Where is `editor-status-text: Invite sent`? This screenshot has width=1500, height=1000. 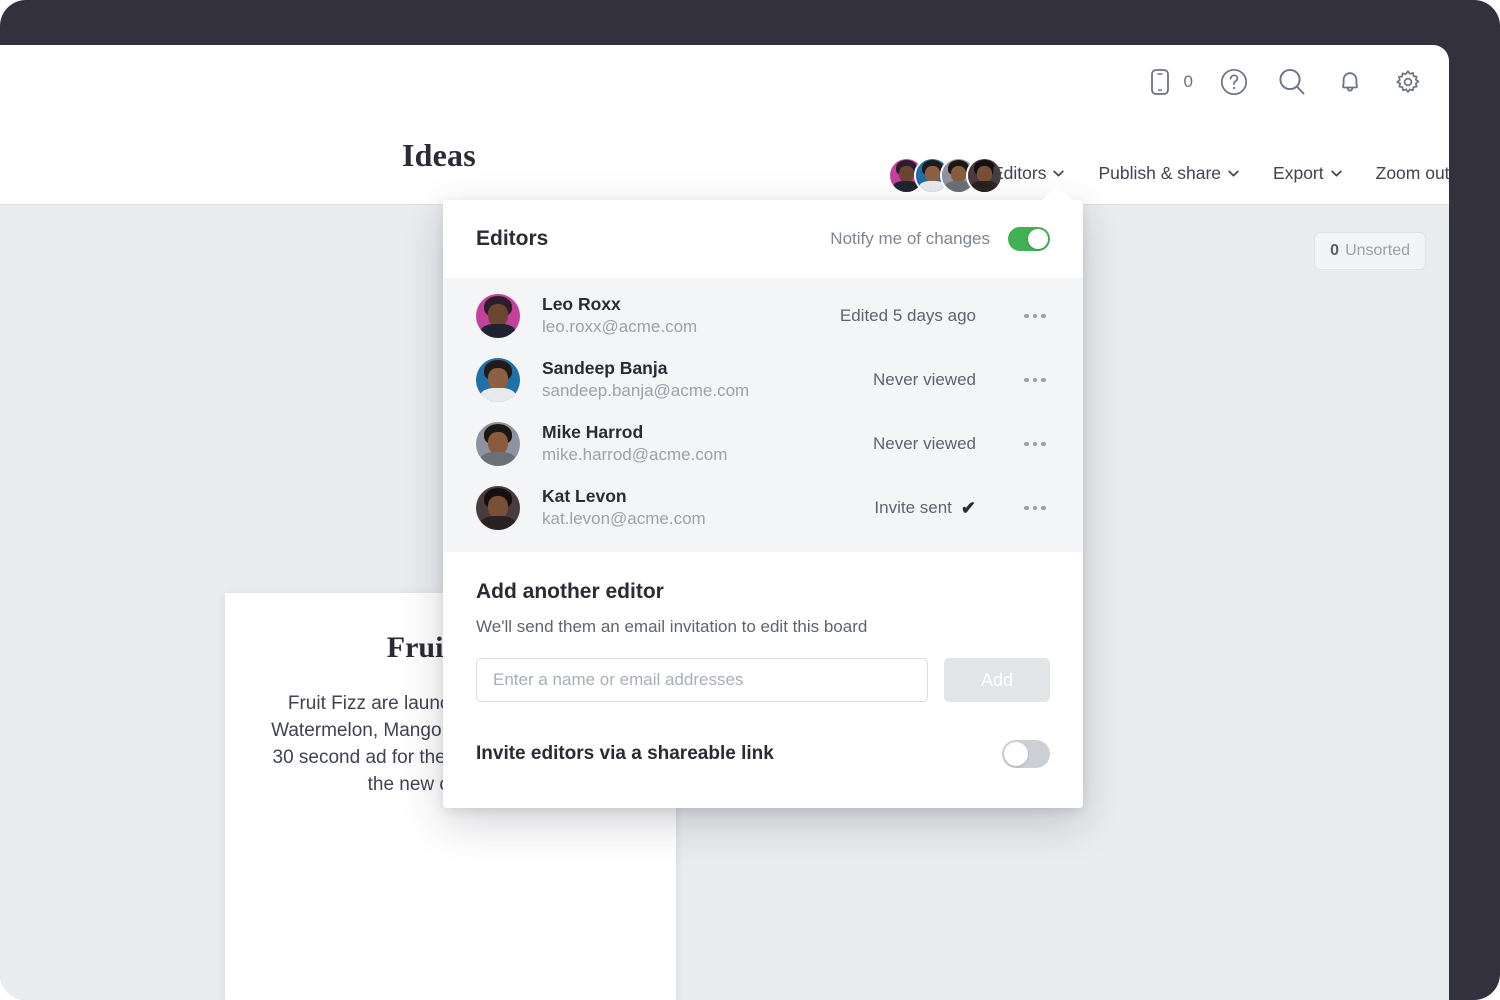
editor-status-text: Invite sent is located at coordinates (913, 507).